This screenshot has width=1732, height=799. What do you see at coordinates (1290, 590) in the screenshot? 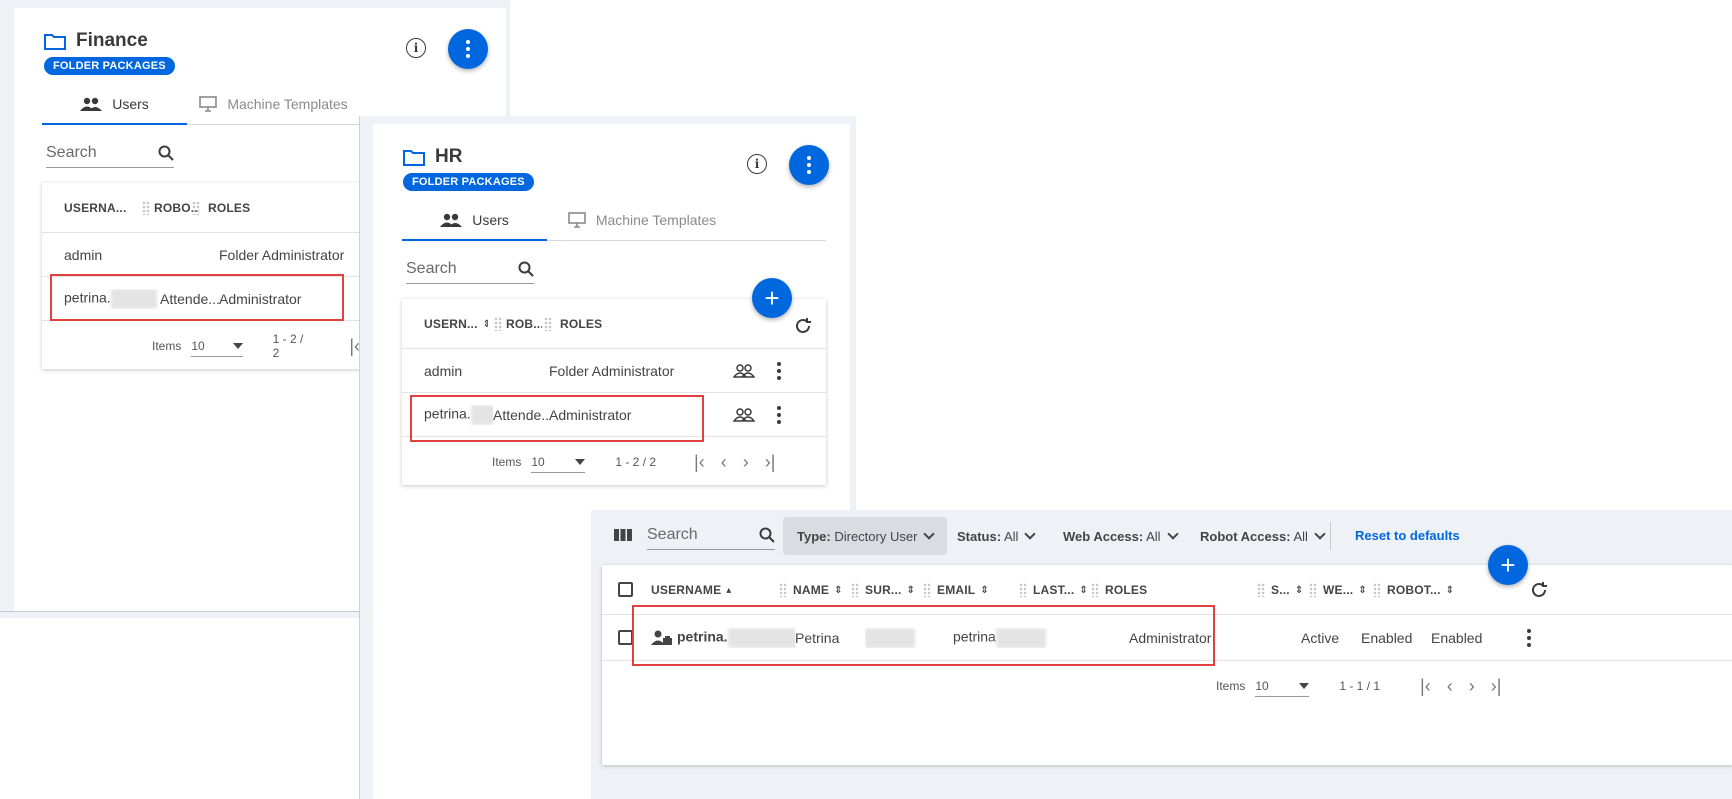
I see `column-status: S... ⇕` at bounding box center [1290, 590].